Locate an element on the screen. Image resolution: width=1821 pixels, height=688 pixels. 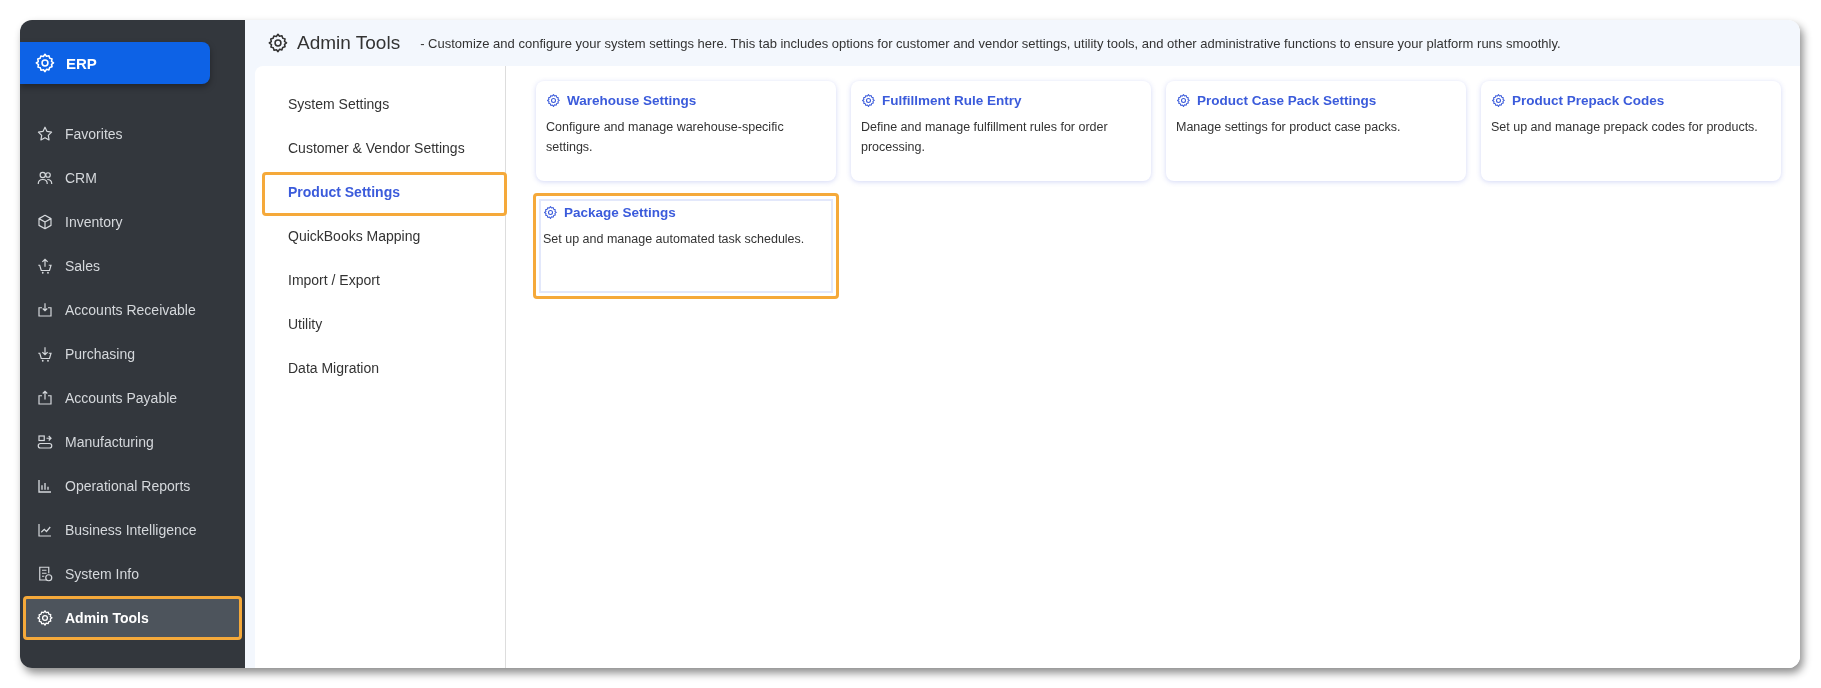
sidebar-item: Business Intelligence is located at coordinates (132, 530).